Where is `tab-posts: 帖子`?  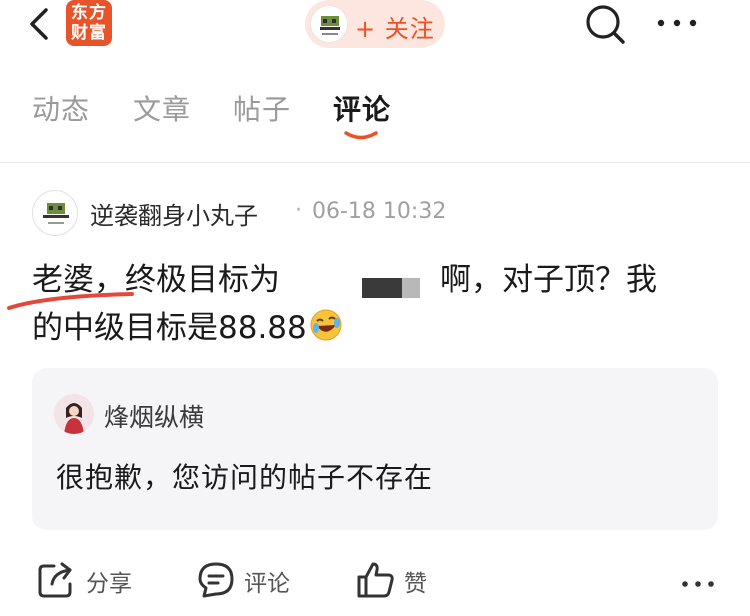 tab-posts: 帖子 is located at coordinates (262, 108).